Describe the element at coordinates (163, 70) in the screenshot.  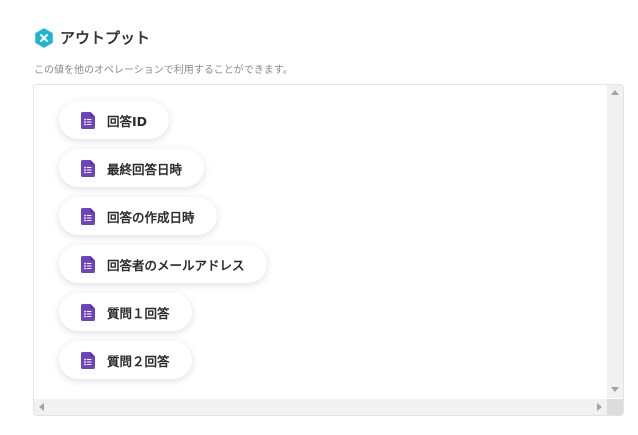
I see `section-description: この値を他のオペレーションで利用することができます。` at that location.